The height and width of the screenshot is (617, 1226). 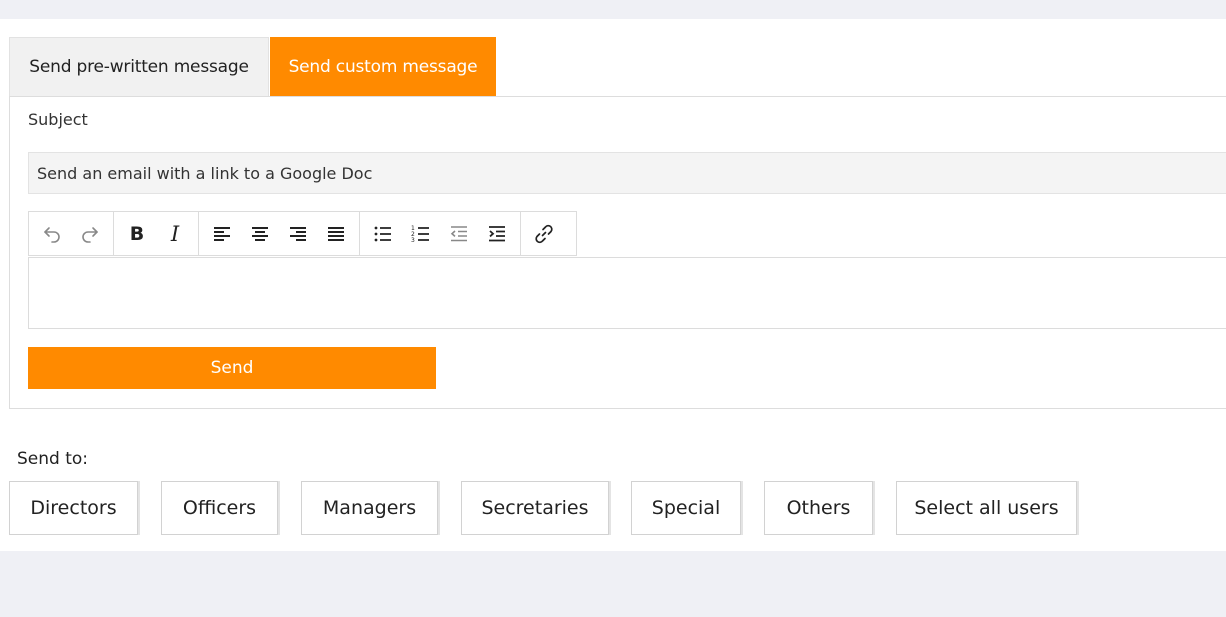 I want to click on align-group, so click(x=279, y=233).